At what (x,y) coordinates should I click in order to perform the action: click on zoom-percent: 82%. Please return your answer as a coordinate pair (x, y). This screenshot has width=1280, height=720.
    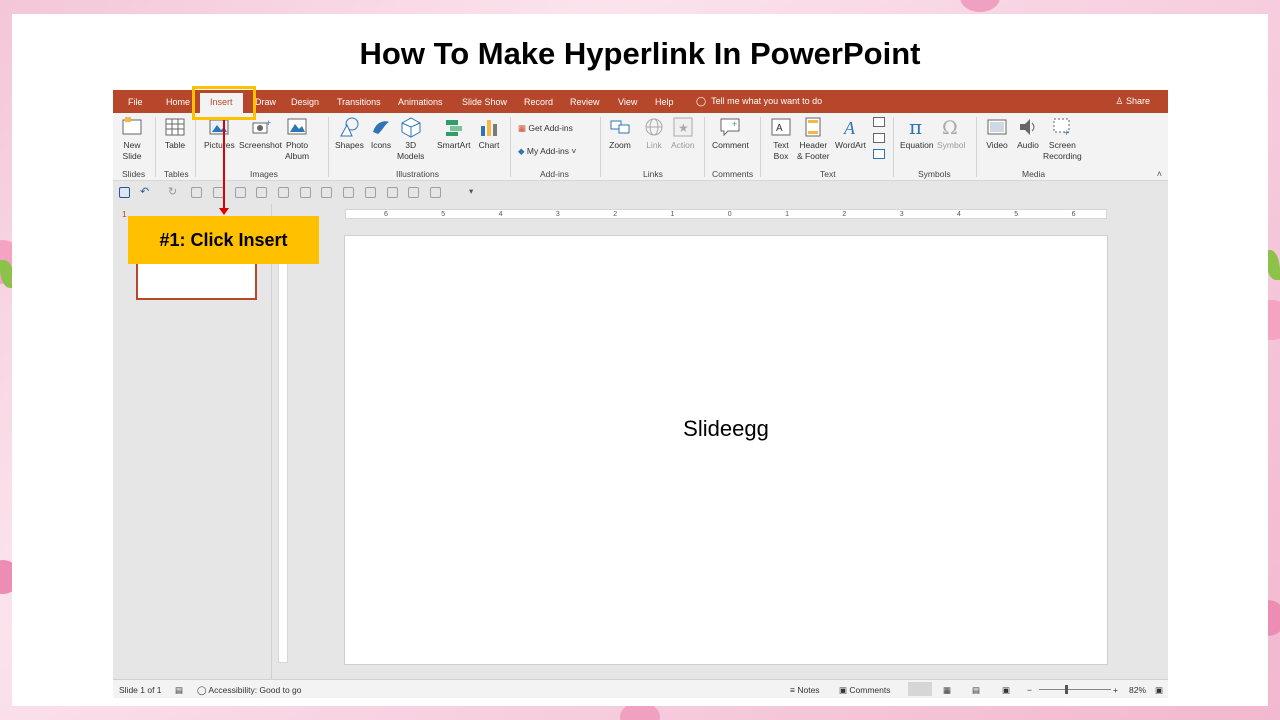
    Looking at the image, I should click on (1137, 690).